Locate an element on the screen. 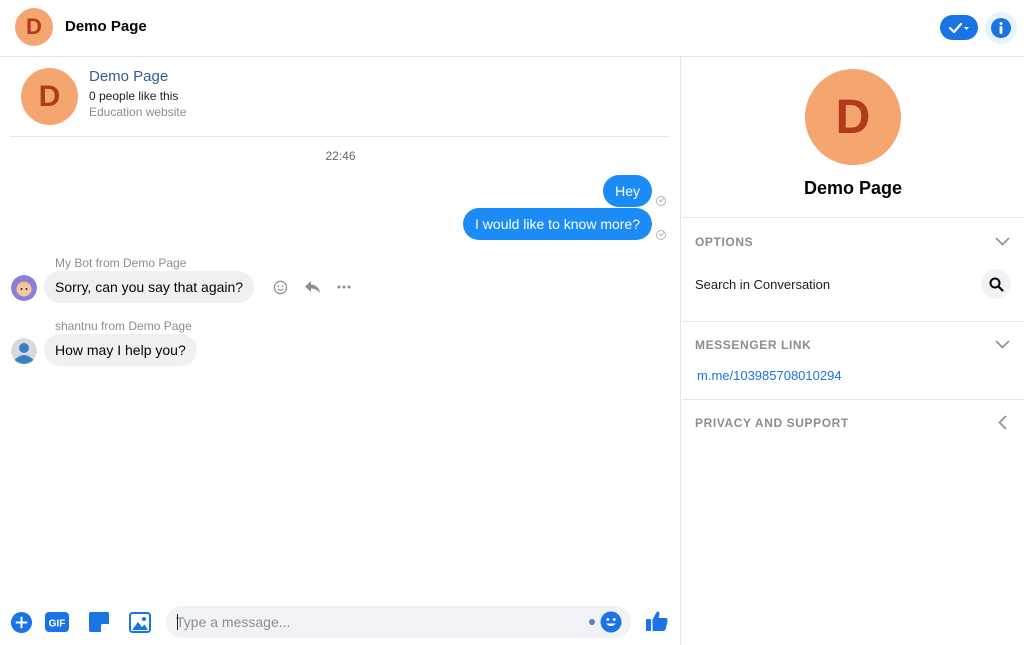 Image resolution: width=1024 pixels, height=645 pixels. sender-name: shantnu from Demo Page is located at coordinates (123, 326).